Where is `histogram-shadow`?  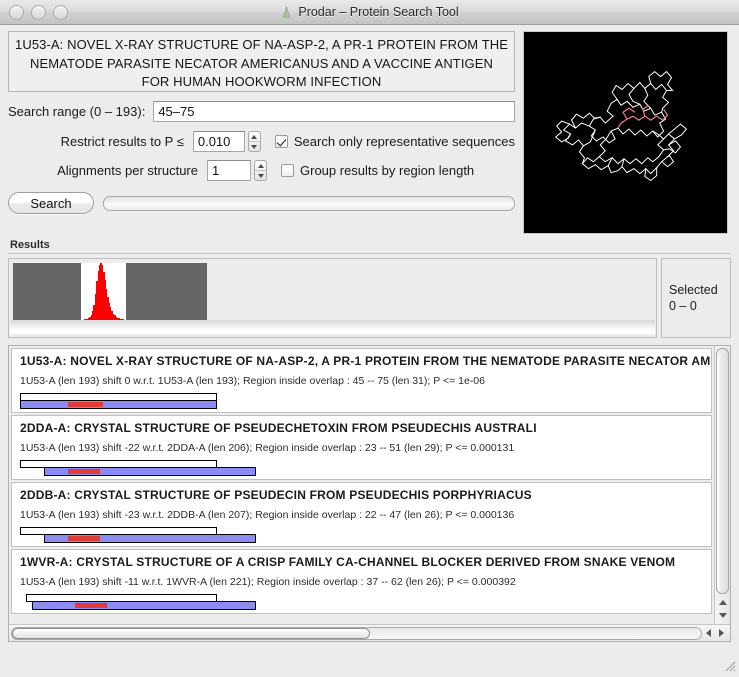
histogram-shadow is located at coordinates (332, 327).